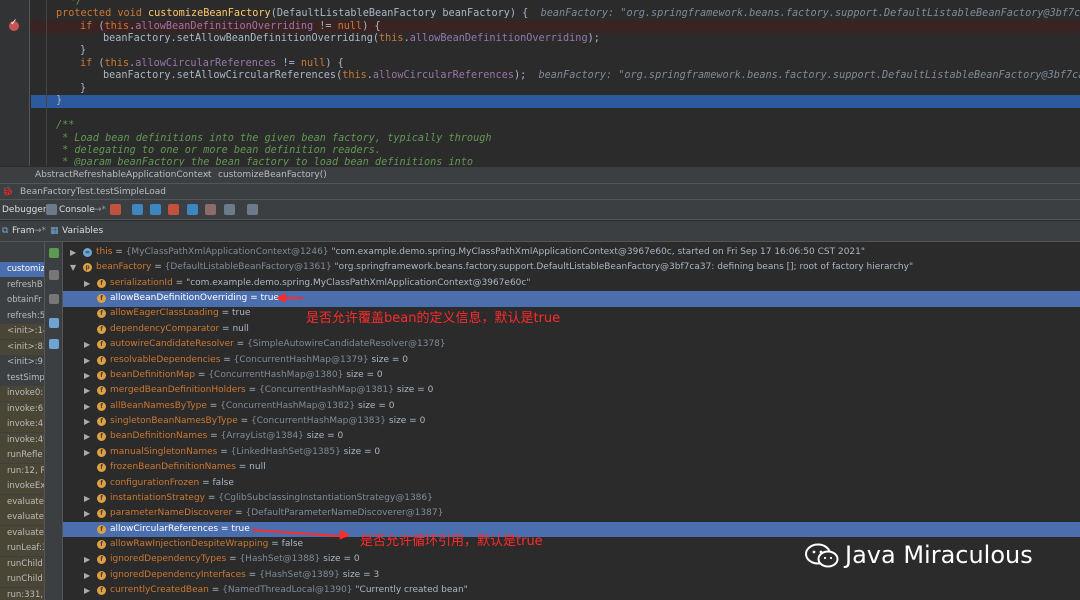 Image resolution: width=1080 pixels, height=600 pixels. Describe the element at coordinates (822, 555) in the screenshot. I see `wechat-icon` at that location.